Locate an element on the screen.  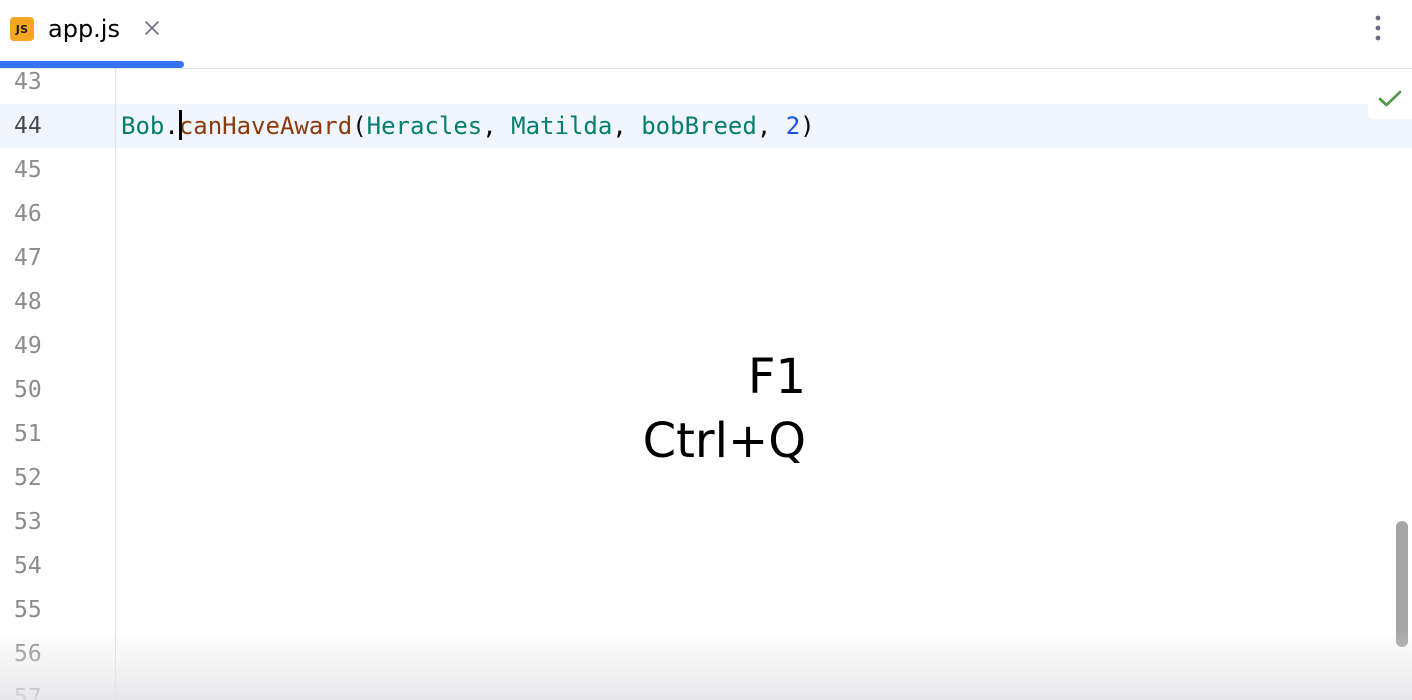
bottom-fade-overlay is located at coordinates (706, 664).